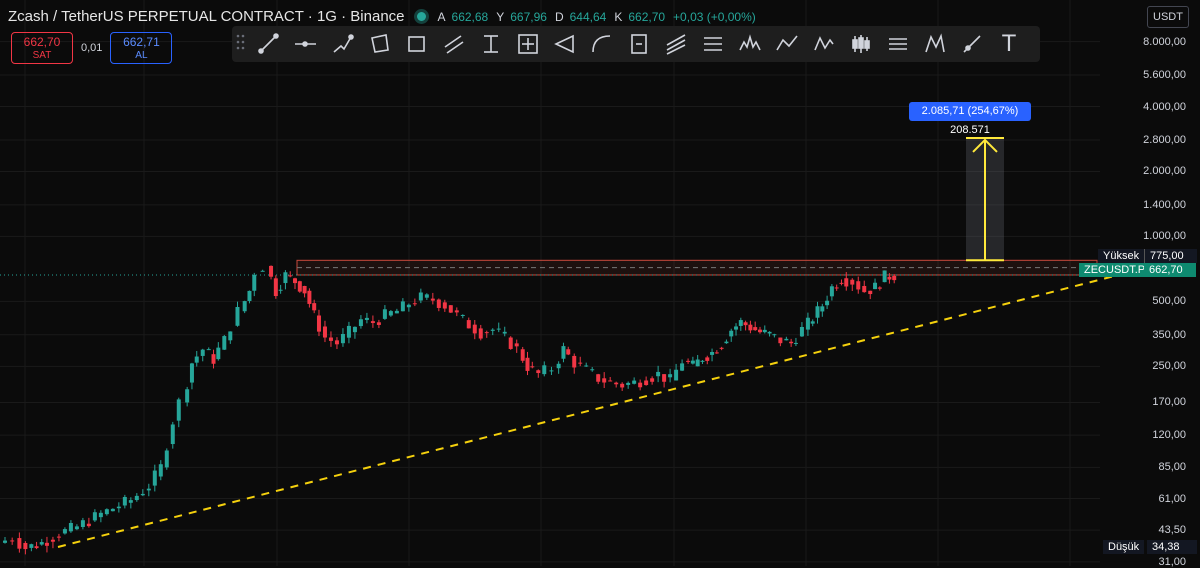 Image resolution: width=1200 pixels, height=568 pixels. I want to click on trend-line-icon, so click(269, 44).